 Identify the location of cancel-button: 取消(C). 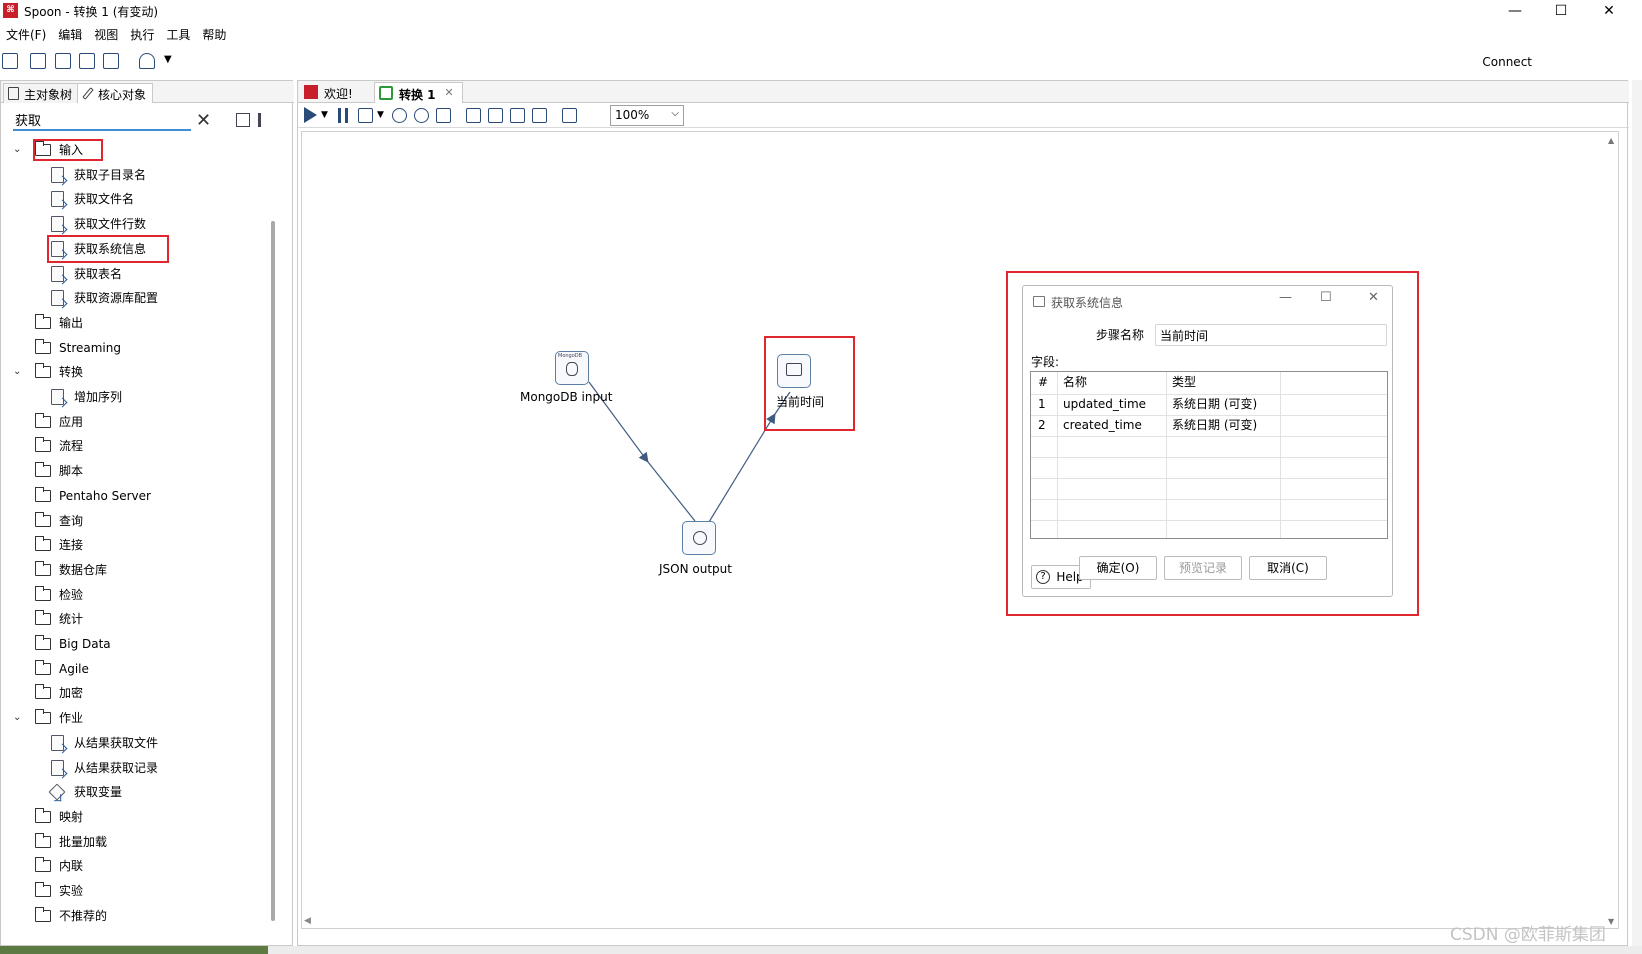
(1288, 568).